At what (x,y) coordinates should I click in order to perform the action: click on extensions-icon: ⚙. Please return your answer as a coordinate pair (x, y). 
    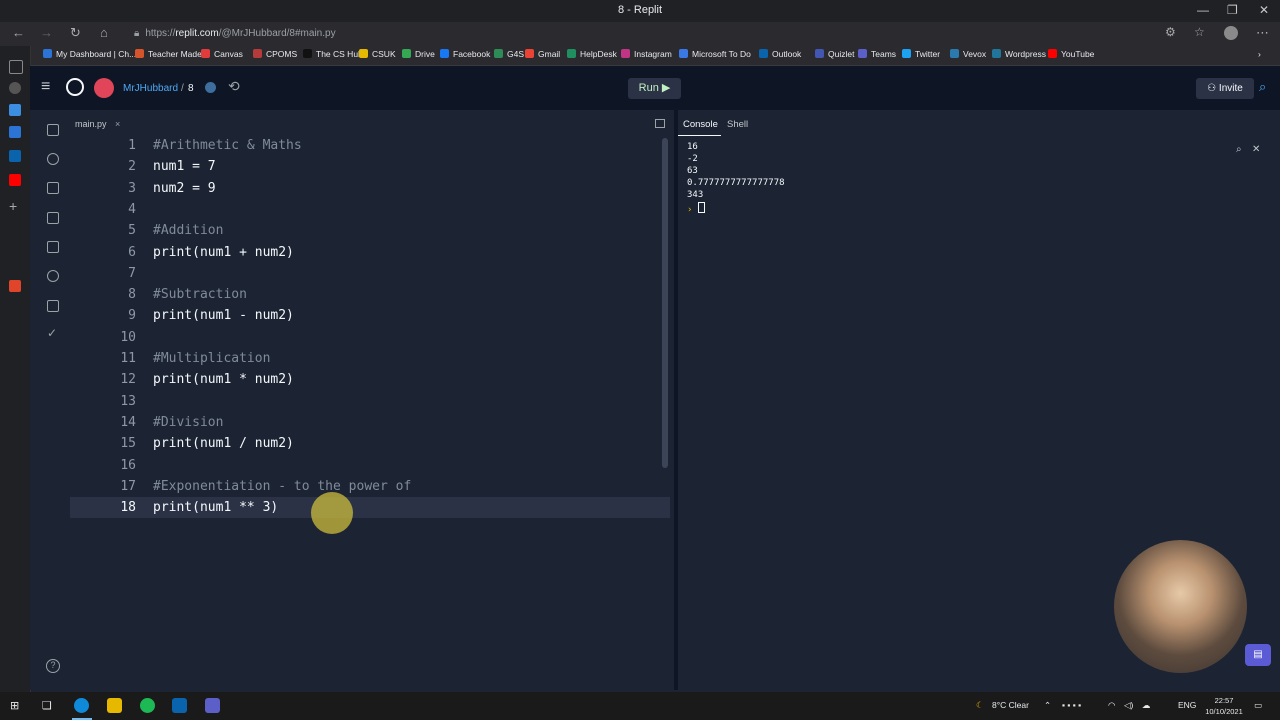
    Looking at the image, I should click on (1170, 32).